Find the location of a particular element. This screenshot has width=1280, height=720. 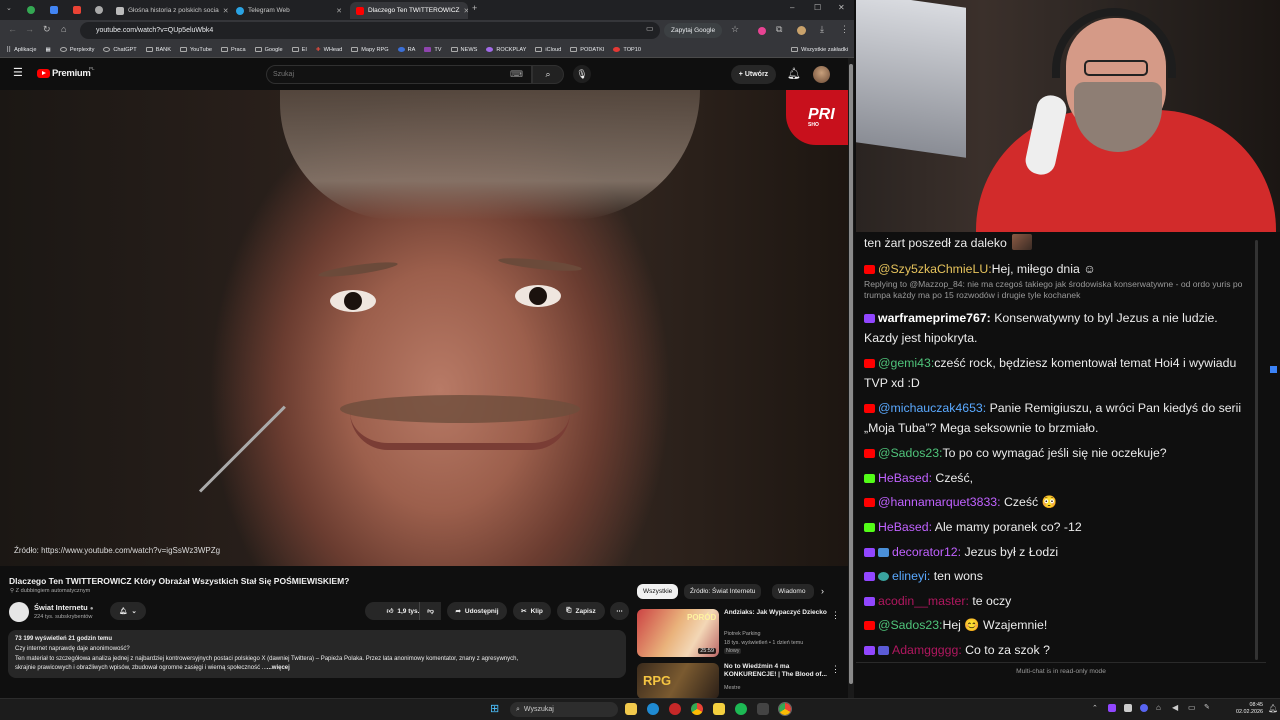

edge-icon is located at coordinates (653, 709).